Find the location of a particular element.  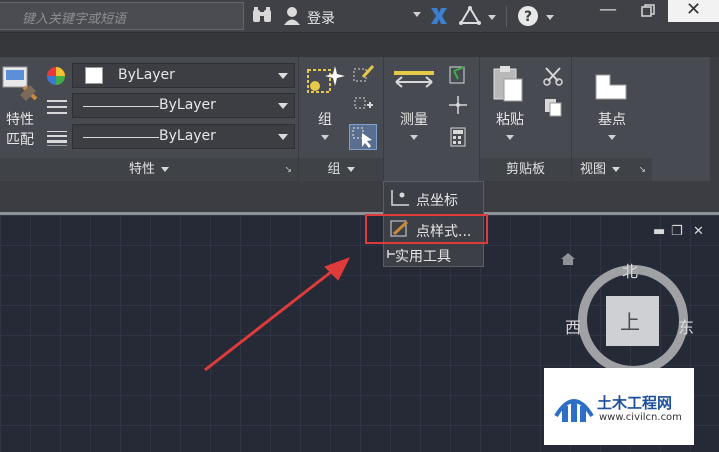

color-wheel-icon is located at coordinates (56, 78).